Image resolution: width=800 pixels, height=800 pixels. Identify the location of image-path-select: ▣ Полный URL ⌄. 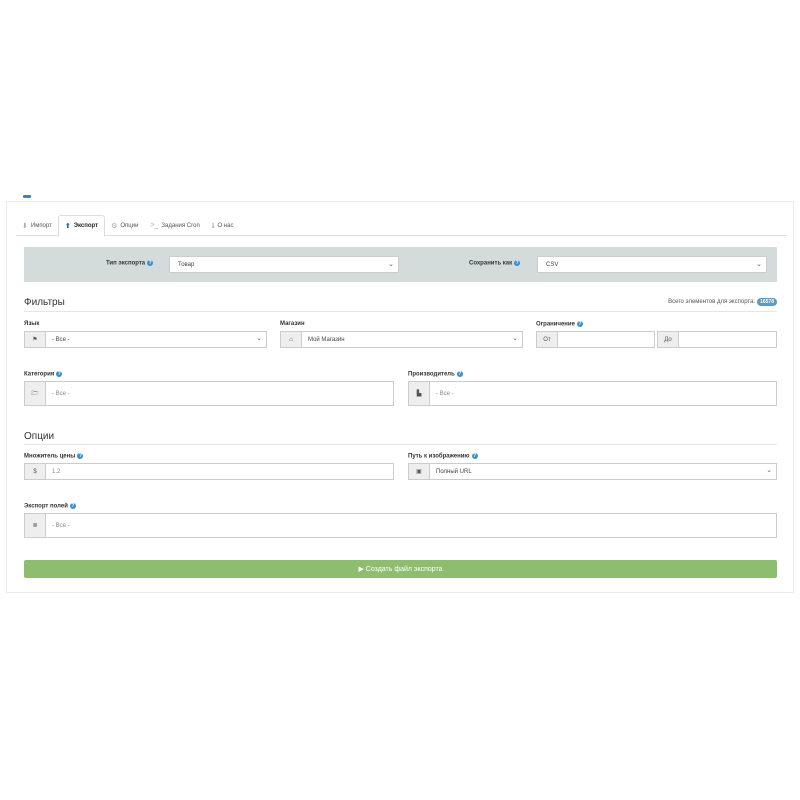
(592, 471).